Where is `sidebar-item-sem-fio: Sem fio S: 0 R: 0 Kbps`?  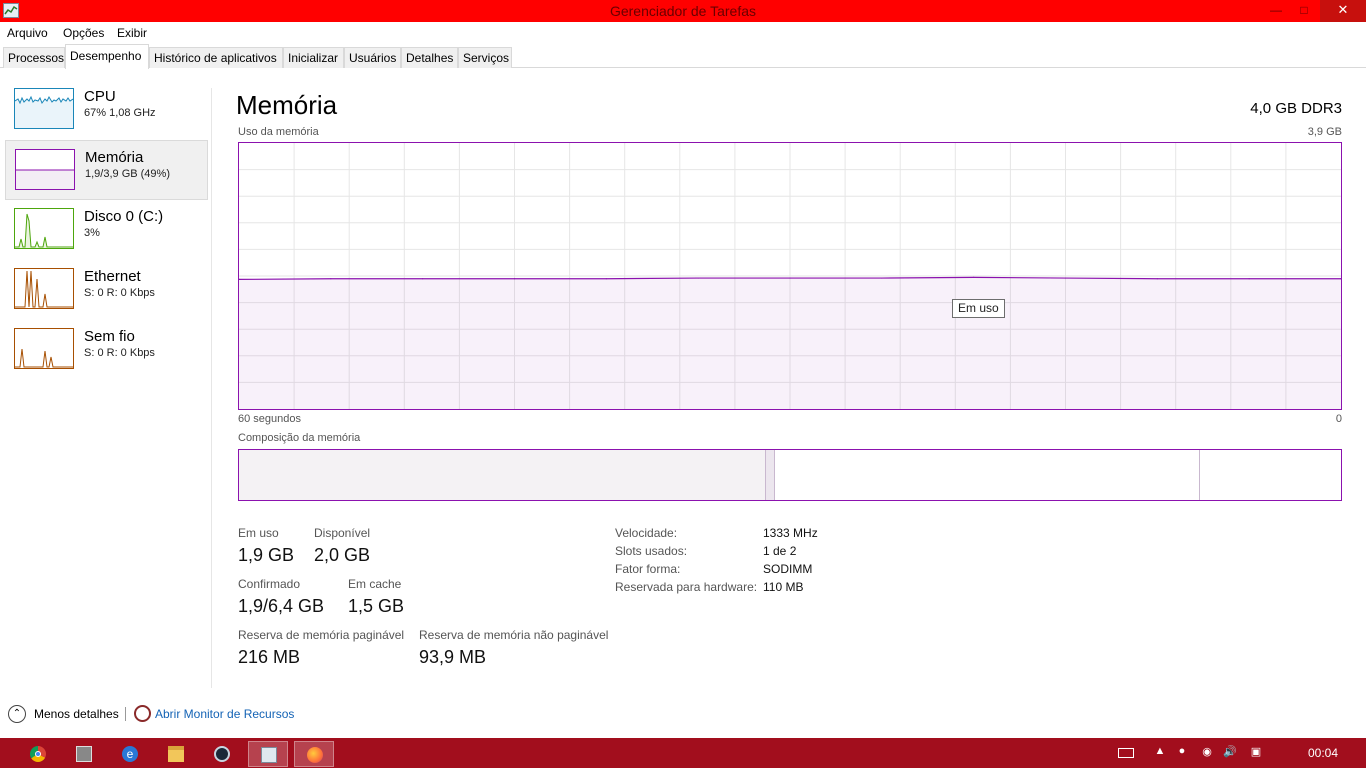 sidebar-item-sem-fio: Sem fio S: 0 R: 0 Kbps is located at coordinates (106, 350).